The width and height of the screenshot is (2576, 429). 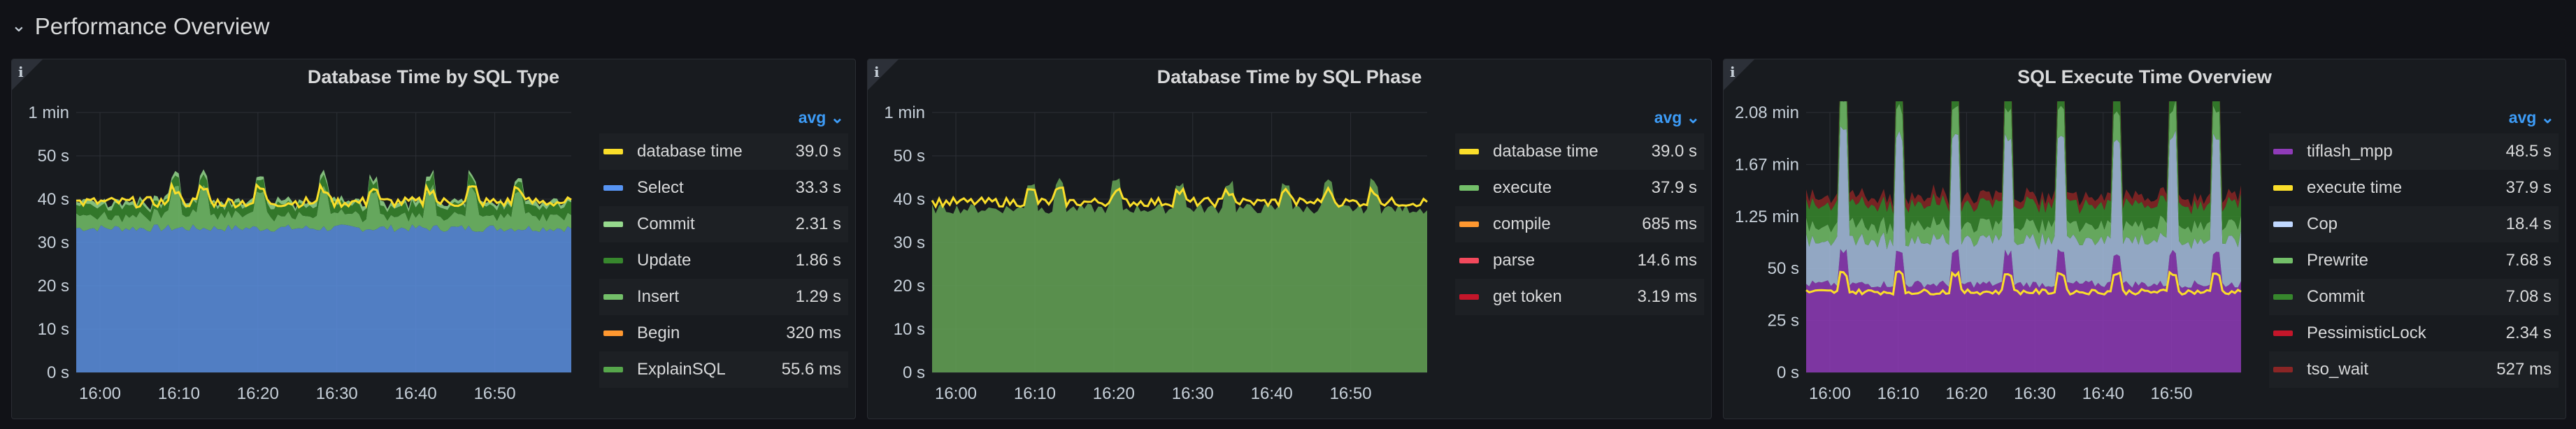 I want to click on series-name: Begin, so click(x=658, y=332).